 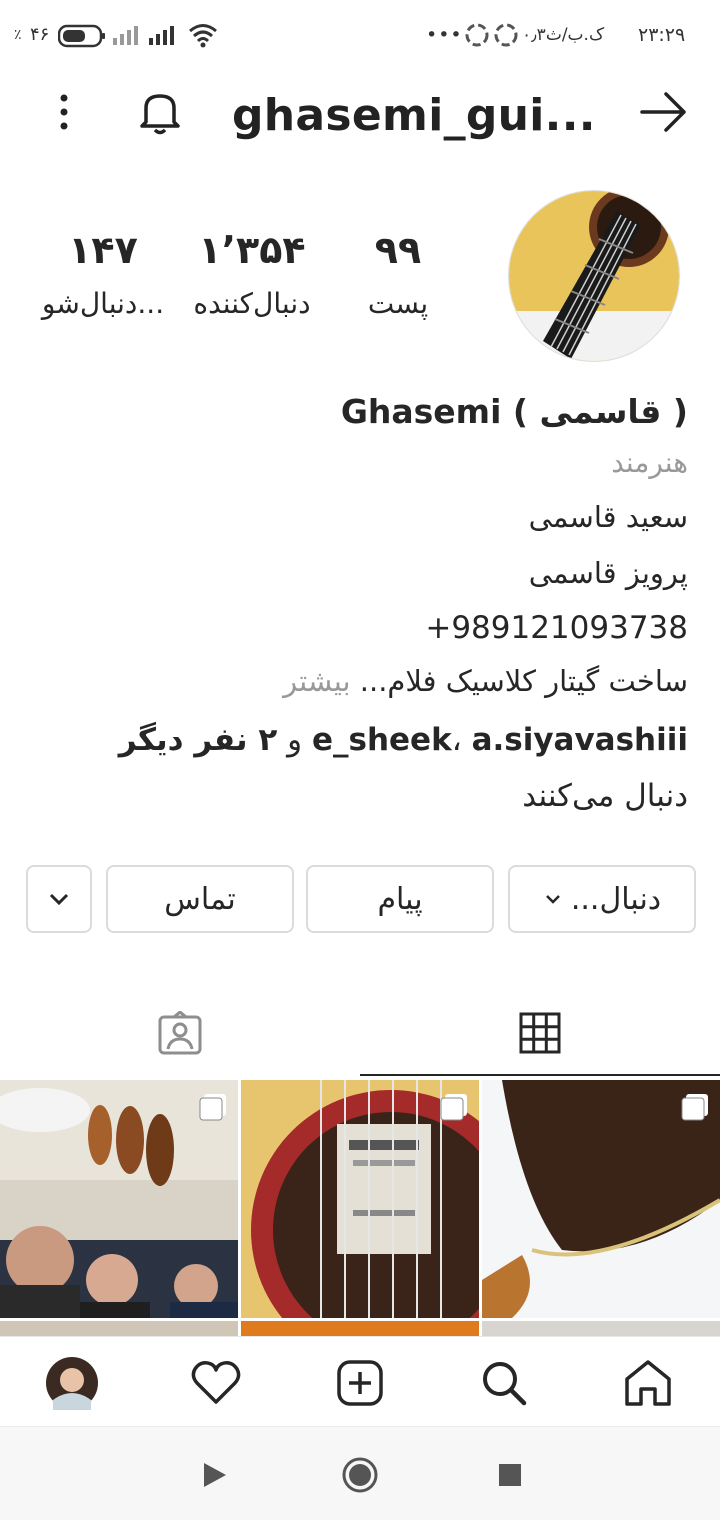 What do you see at coordinates (203, 36) in the screenshot?
I see `wifi-icon` at bounding box center [203, 36].